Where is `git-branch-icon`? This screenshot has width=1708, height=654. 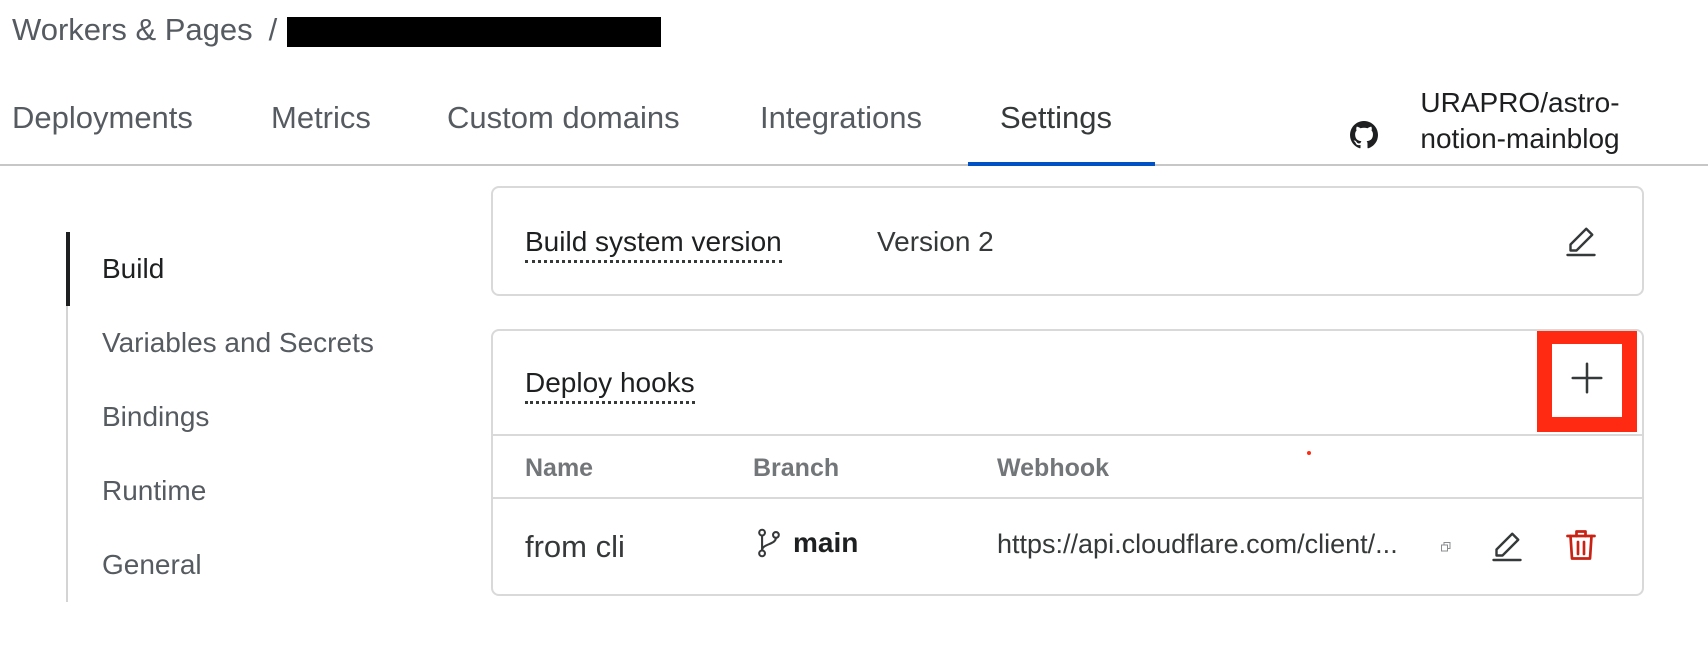 git-branch-icon is located at coordinates (769, 543).